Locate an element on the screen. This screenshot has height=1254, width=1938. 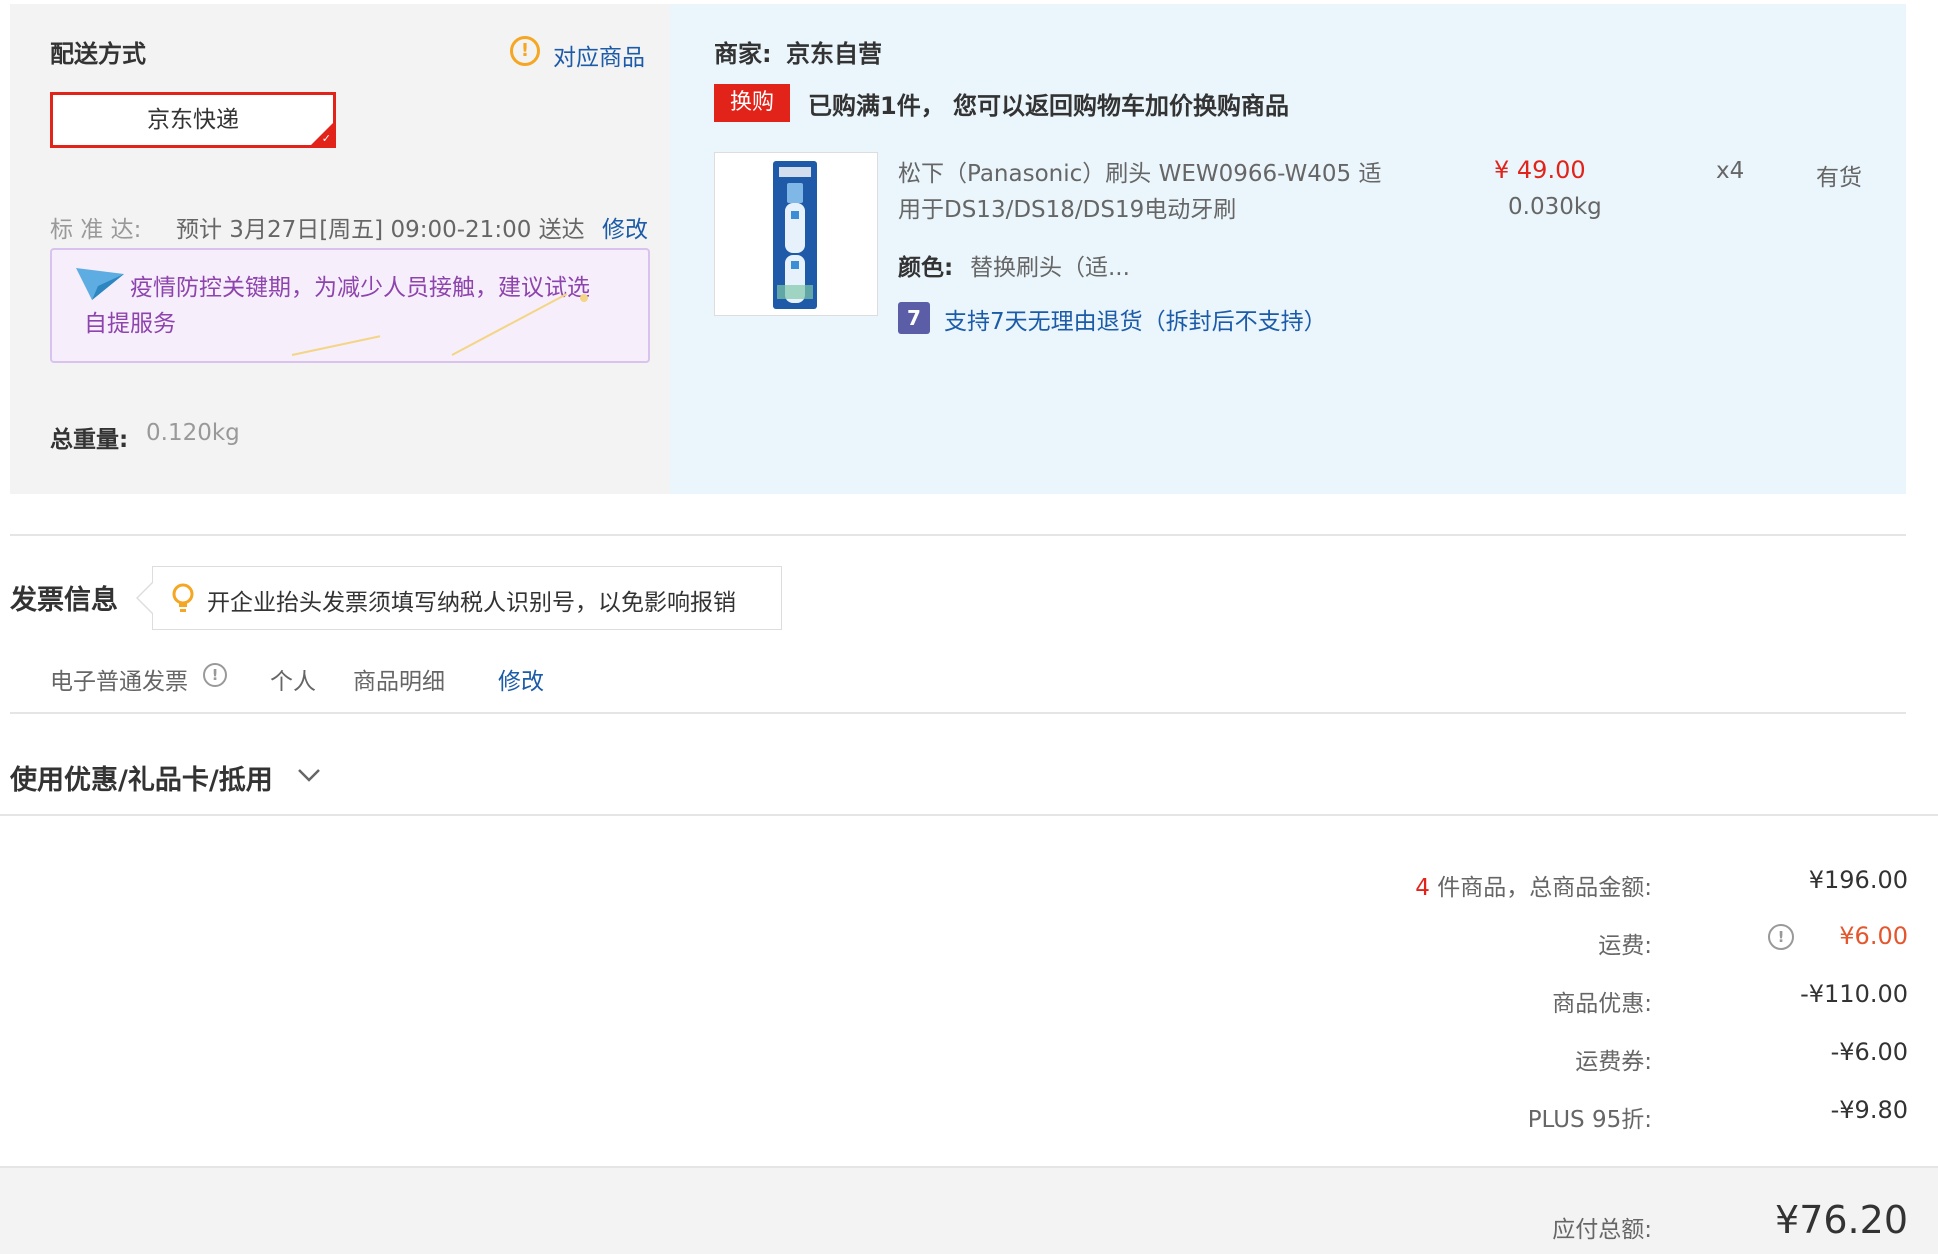
weight-label: 总重量: is located at coordinates (89, 440).